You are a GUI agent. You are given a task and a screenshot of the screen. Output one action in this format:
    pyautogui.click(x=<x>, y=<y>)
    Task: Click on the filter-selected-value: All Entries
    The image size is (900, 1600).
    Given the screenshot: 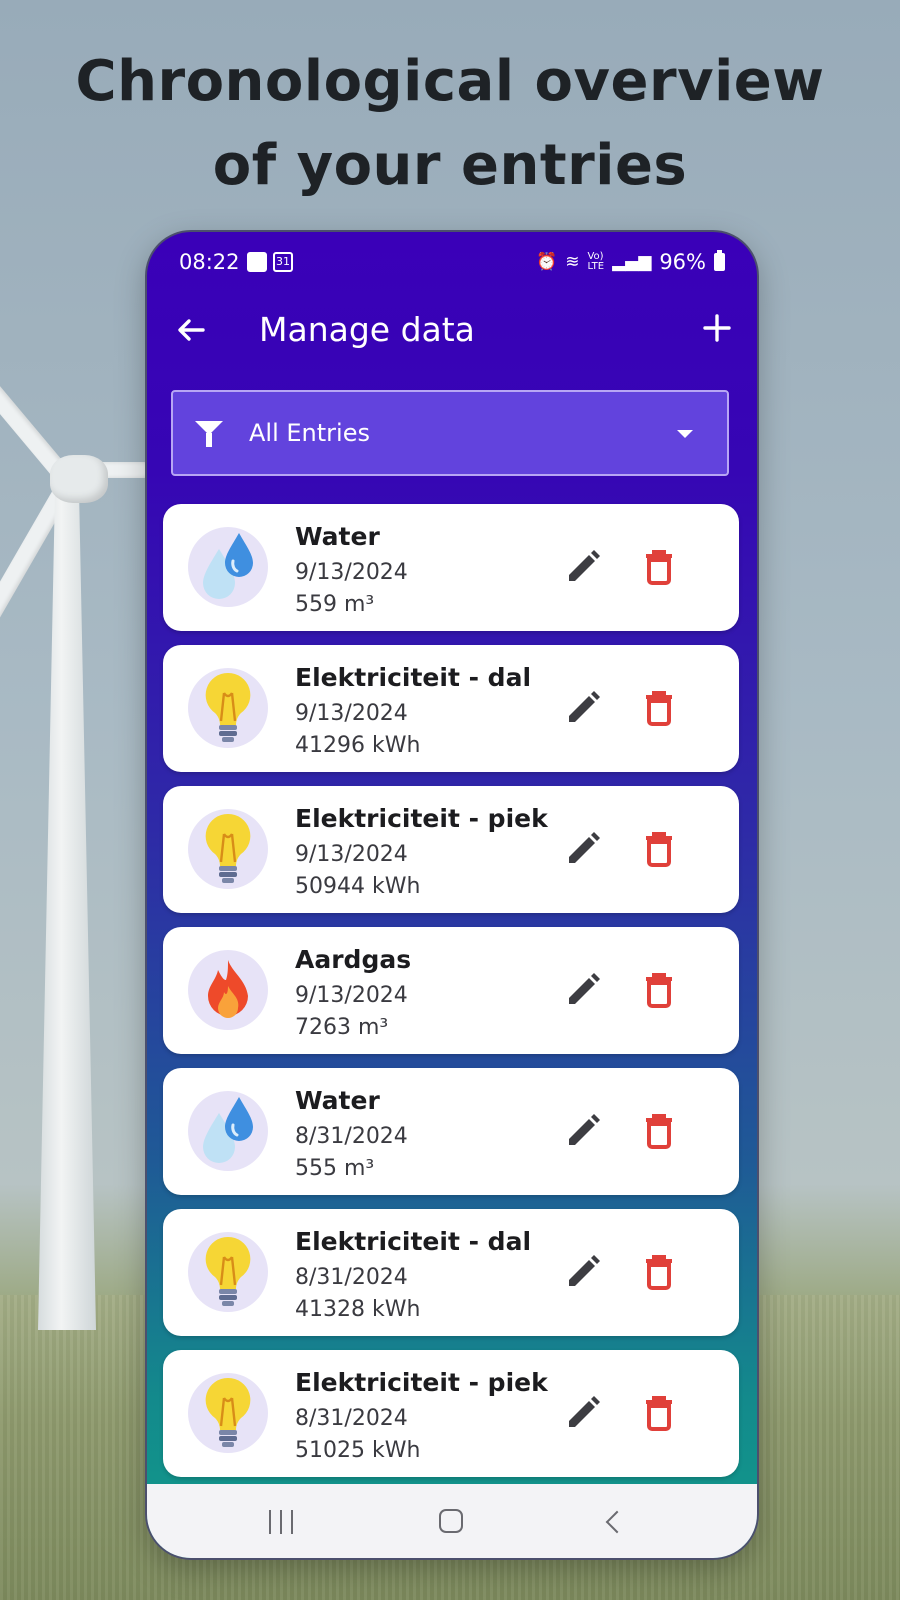 What is the action you would take?
    pyautogui.click(x=309, y=433)
    